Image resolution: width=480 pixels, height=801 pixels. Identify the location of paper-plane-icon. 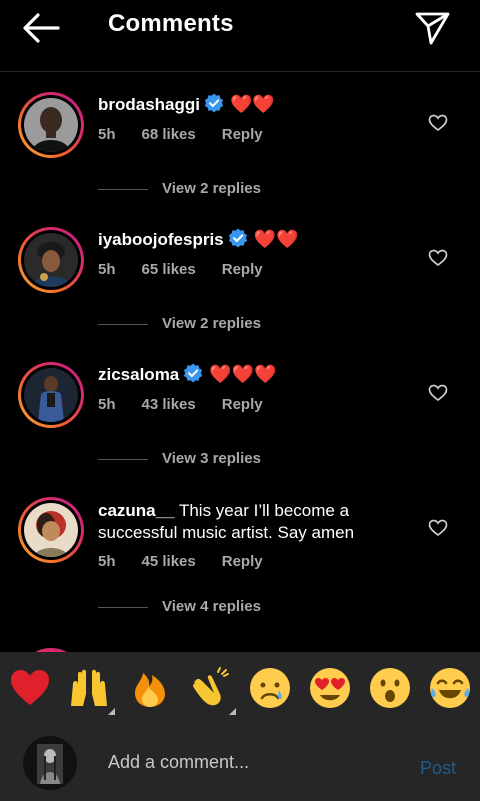
(432, 28).